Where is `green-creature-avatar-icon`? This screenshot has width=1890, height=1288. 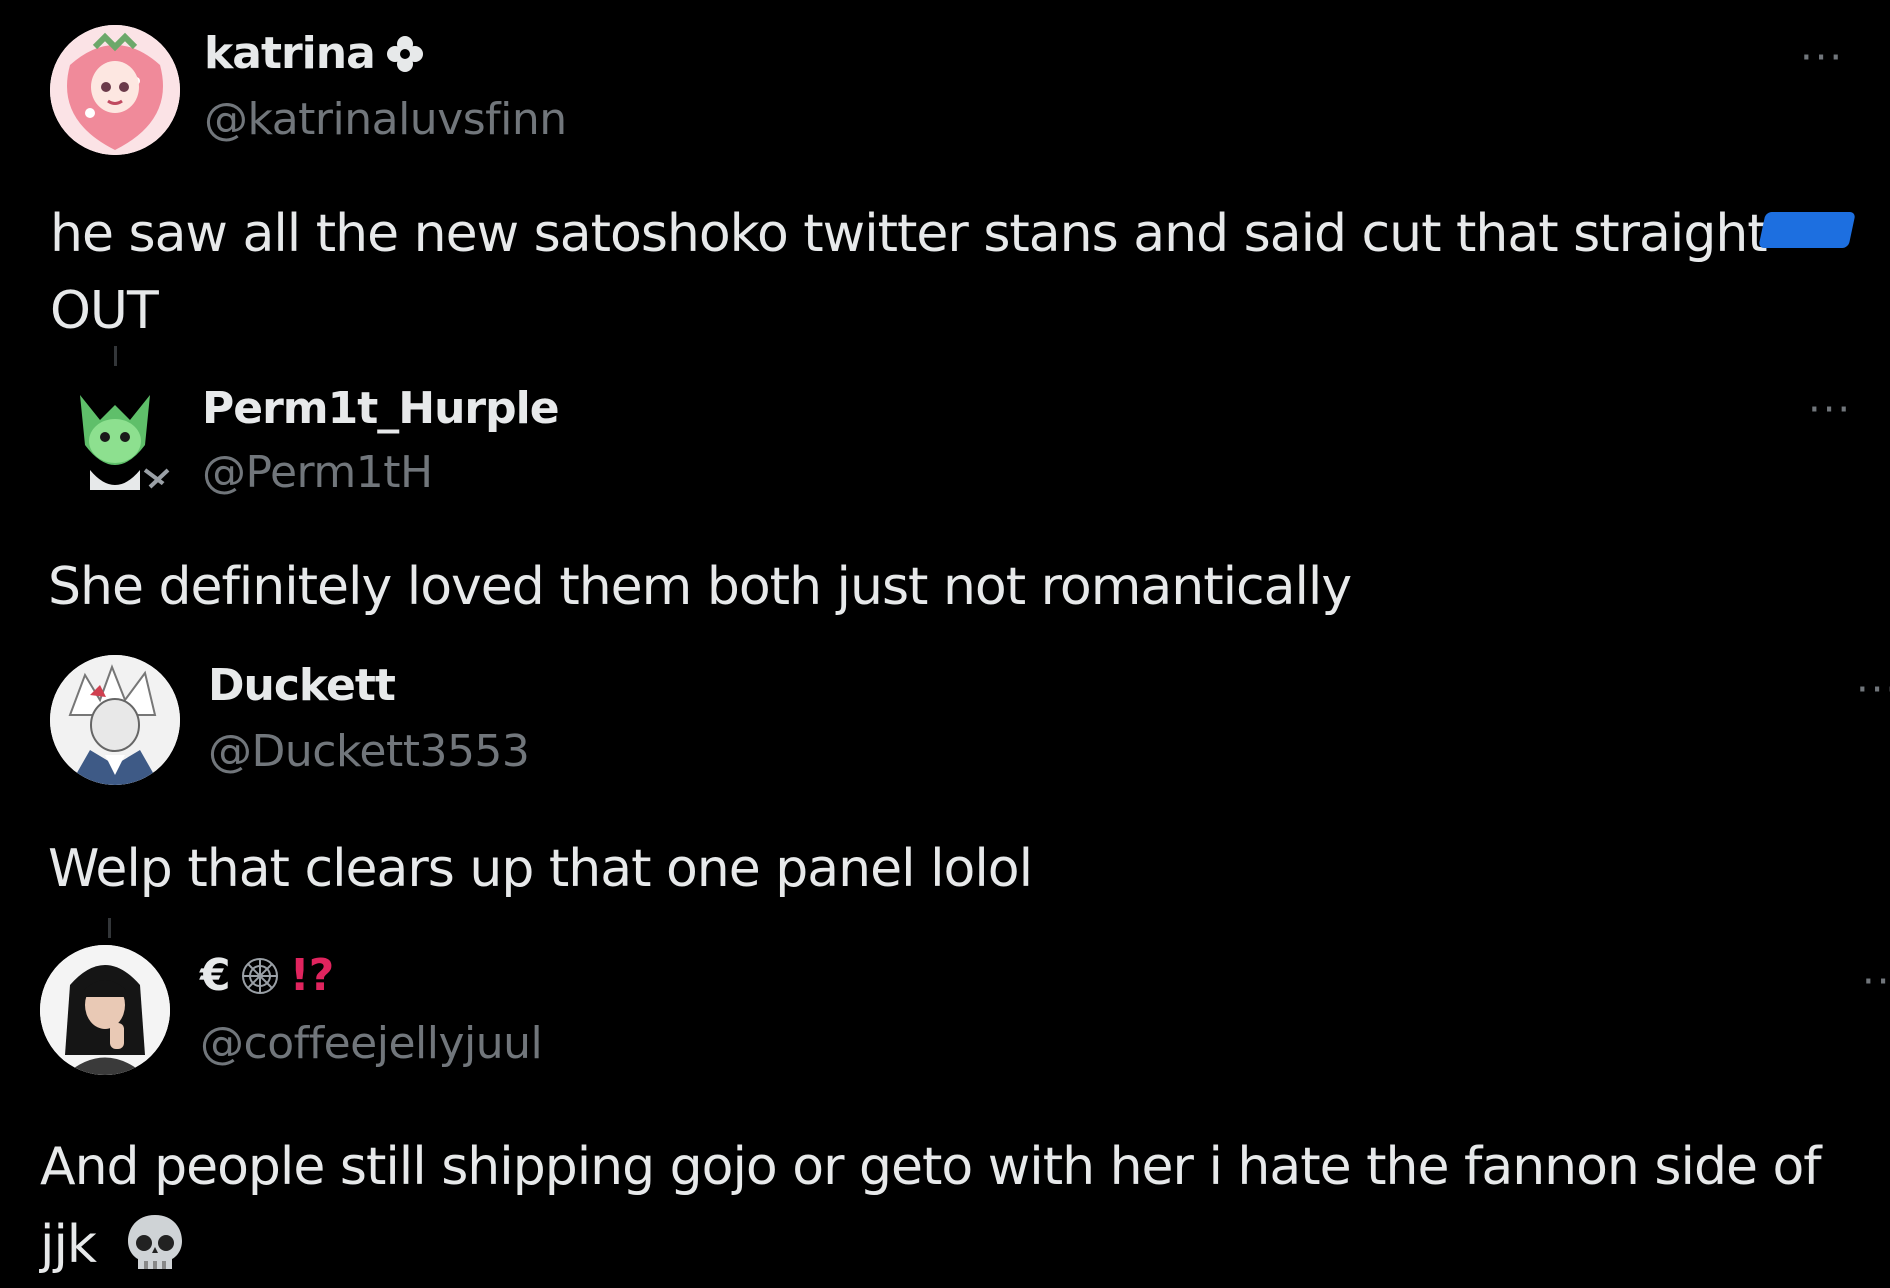 green-creature-avatar-icon is located at coordinates (115, 440).